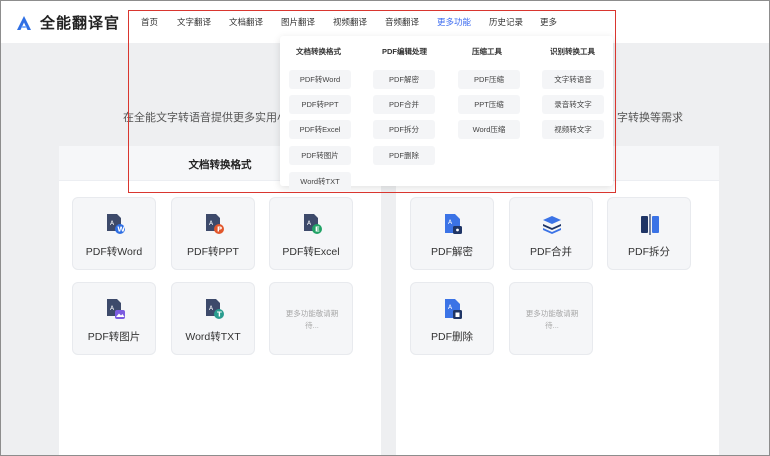  I want to click on app-name: 全能翻译官, so click(80, 23).